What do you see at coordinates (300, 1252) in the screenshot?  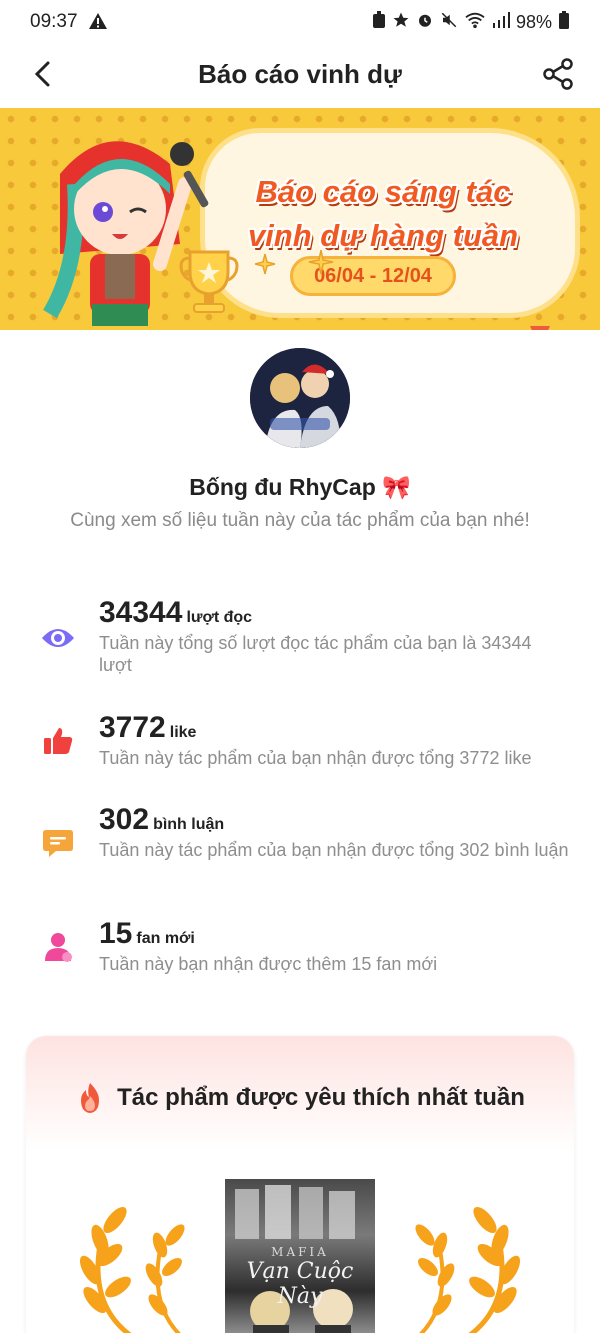 I see `cover-text-mafia: MAFIA` at bounding box center [300, 1252].